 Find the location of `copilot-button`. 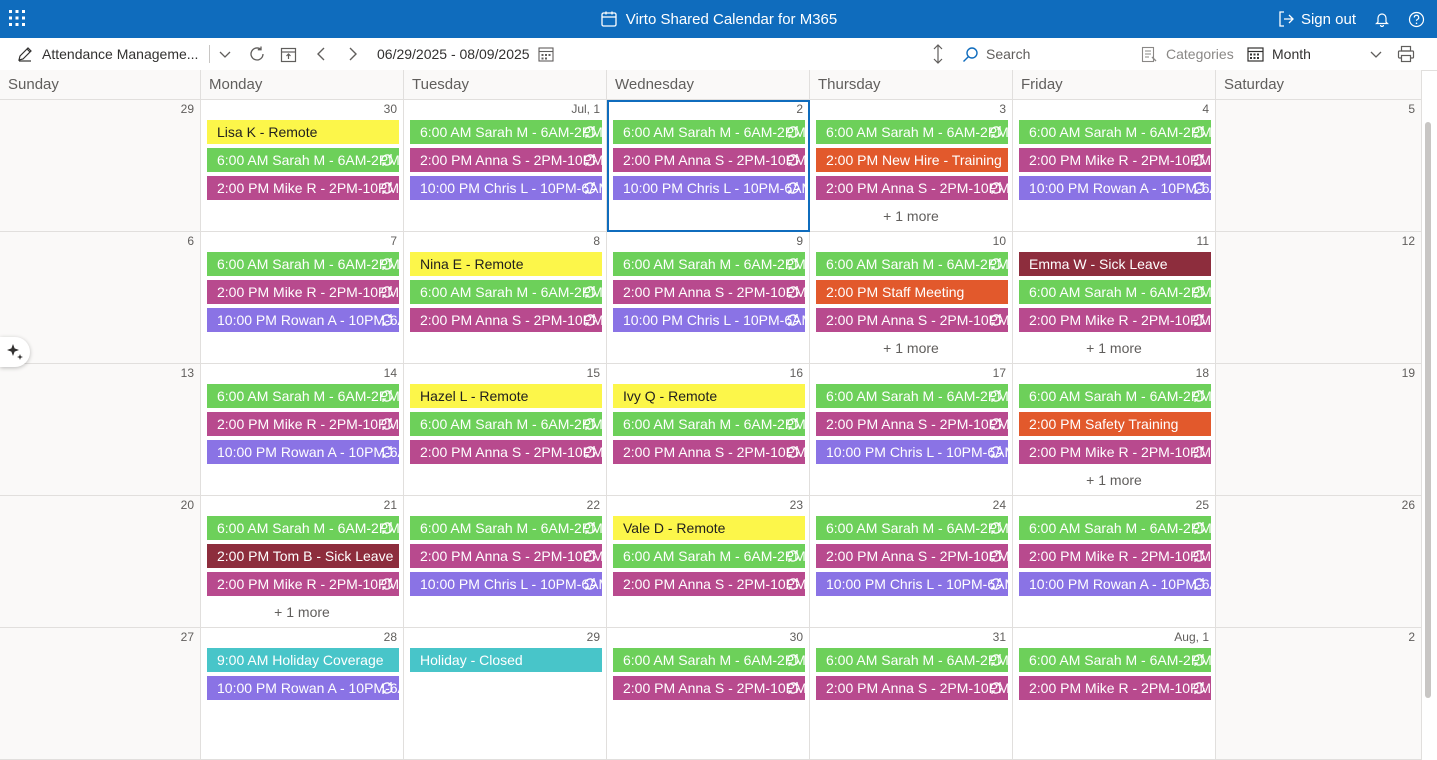

copilot-button is located at coordinates (15, 352).